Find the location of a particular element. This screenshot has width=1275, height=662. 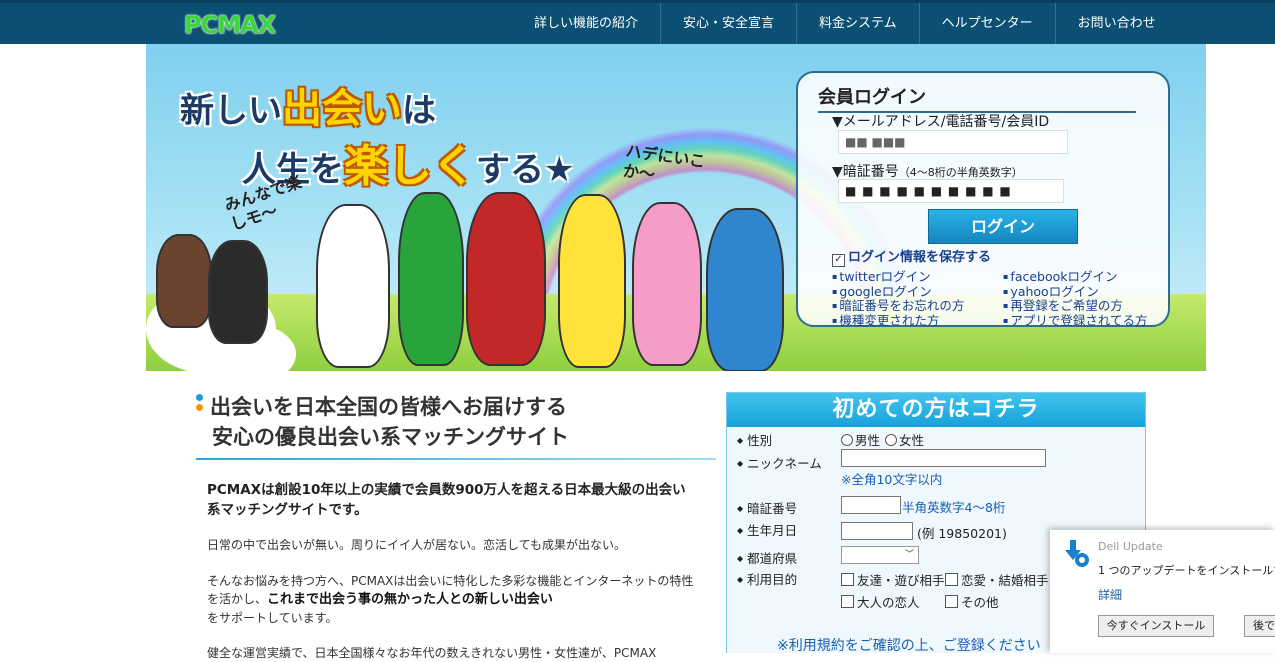

birthday-hint: (例 19850201) is located at coordinates (962, 533).